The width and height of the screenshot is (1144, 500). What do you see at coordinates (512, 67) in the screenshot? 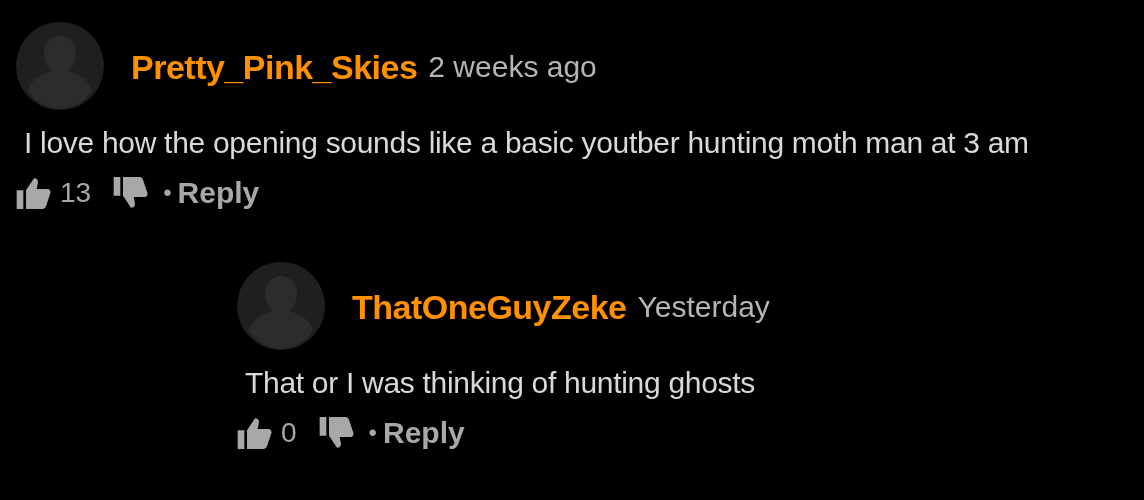
I see `timestamp: 2 weeks ago` at bounding box center [512, 67].